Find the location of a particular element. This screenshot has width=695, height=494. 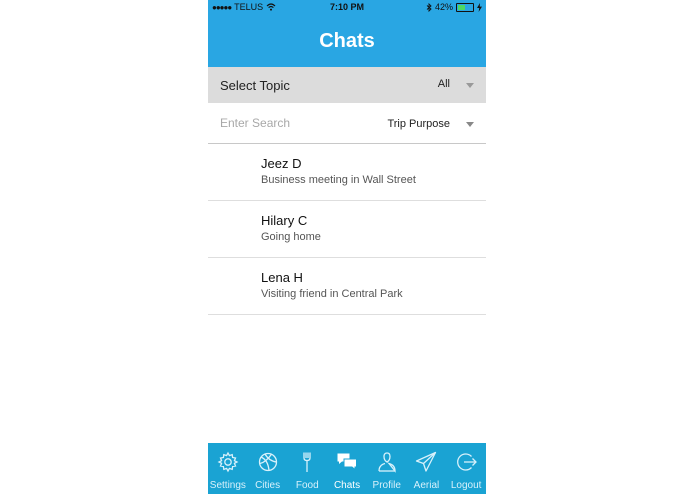

chat-message: Business meeting in Wall Street is located at coordinates (338, 180).